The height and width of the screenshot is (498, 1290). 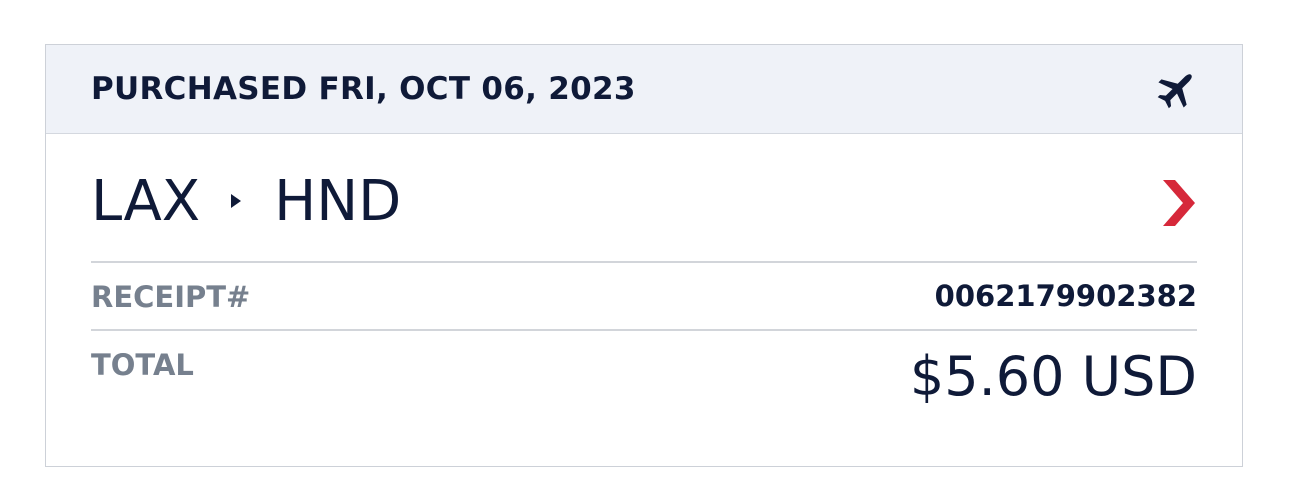 I want to click on route: LAX HND, so click(x=644, y=201).